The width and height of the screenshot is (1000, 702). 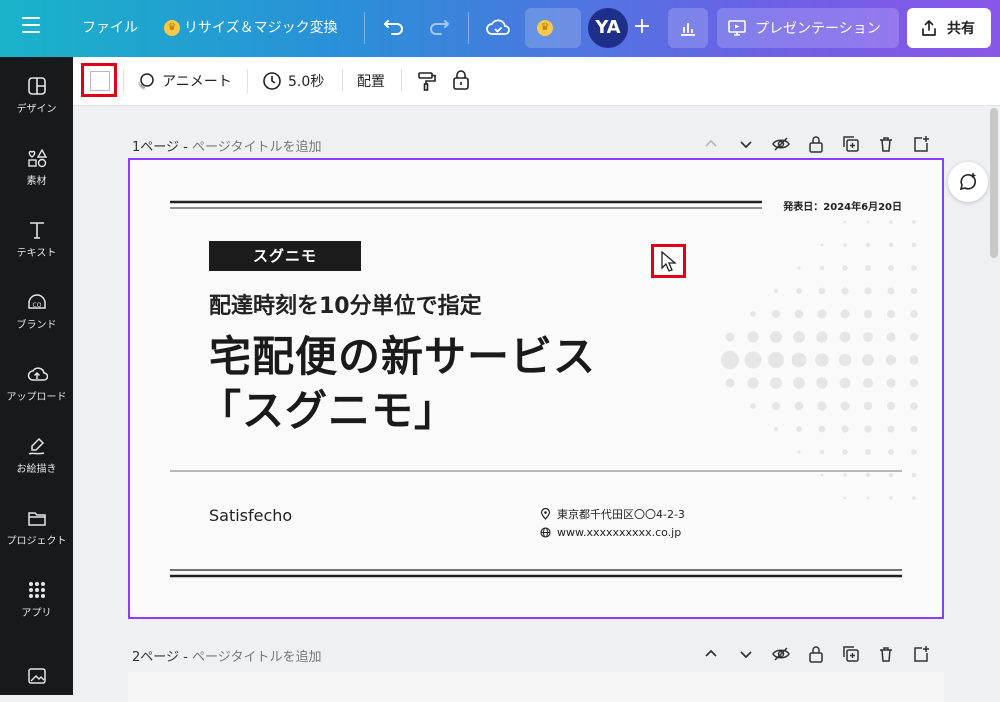 I want to click on sidebar-item-magic-media, so click(x=36, y=677).